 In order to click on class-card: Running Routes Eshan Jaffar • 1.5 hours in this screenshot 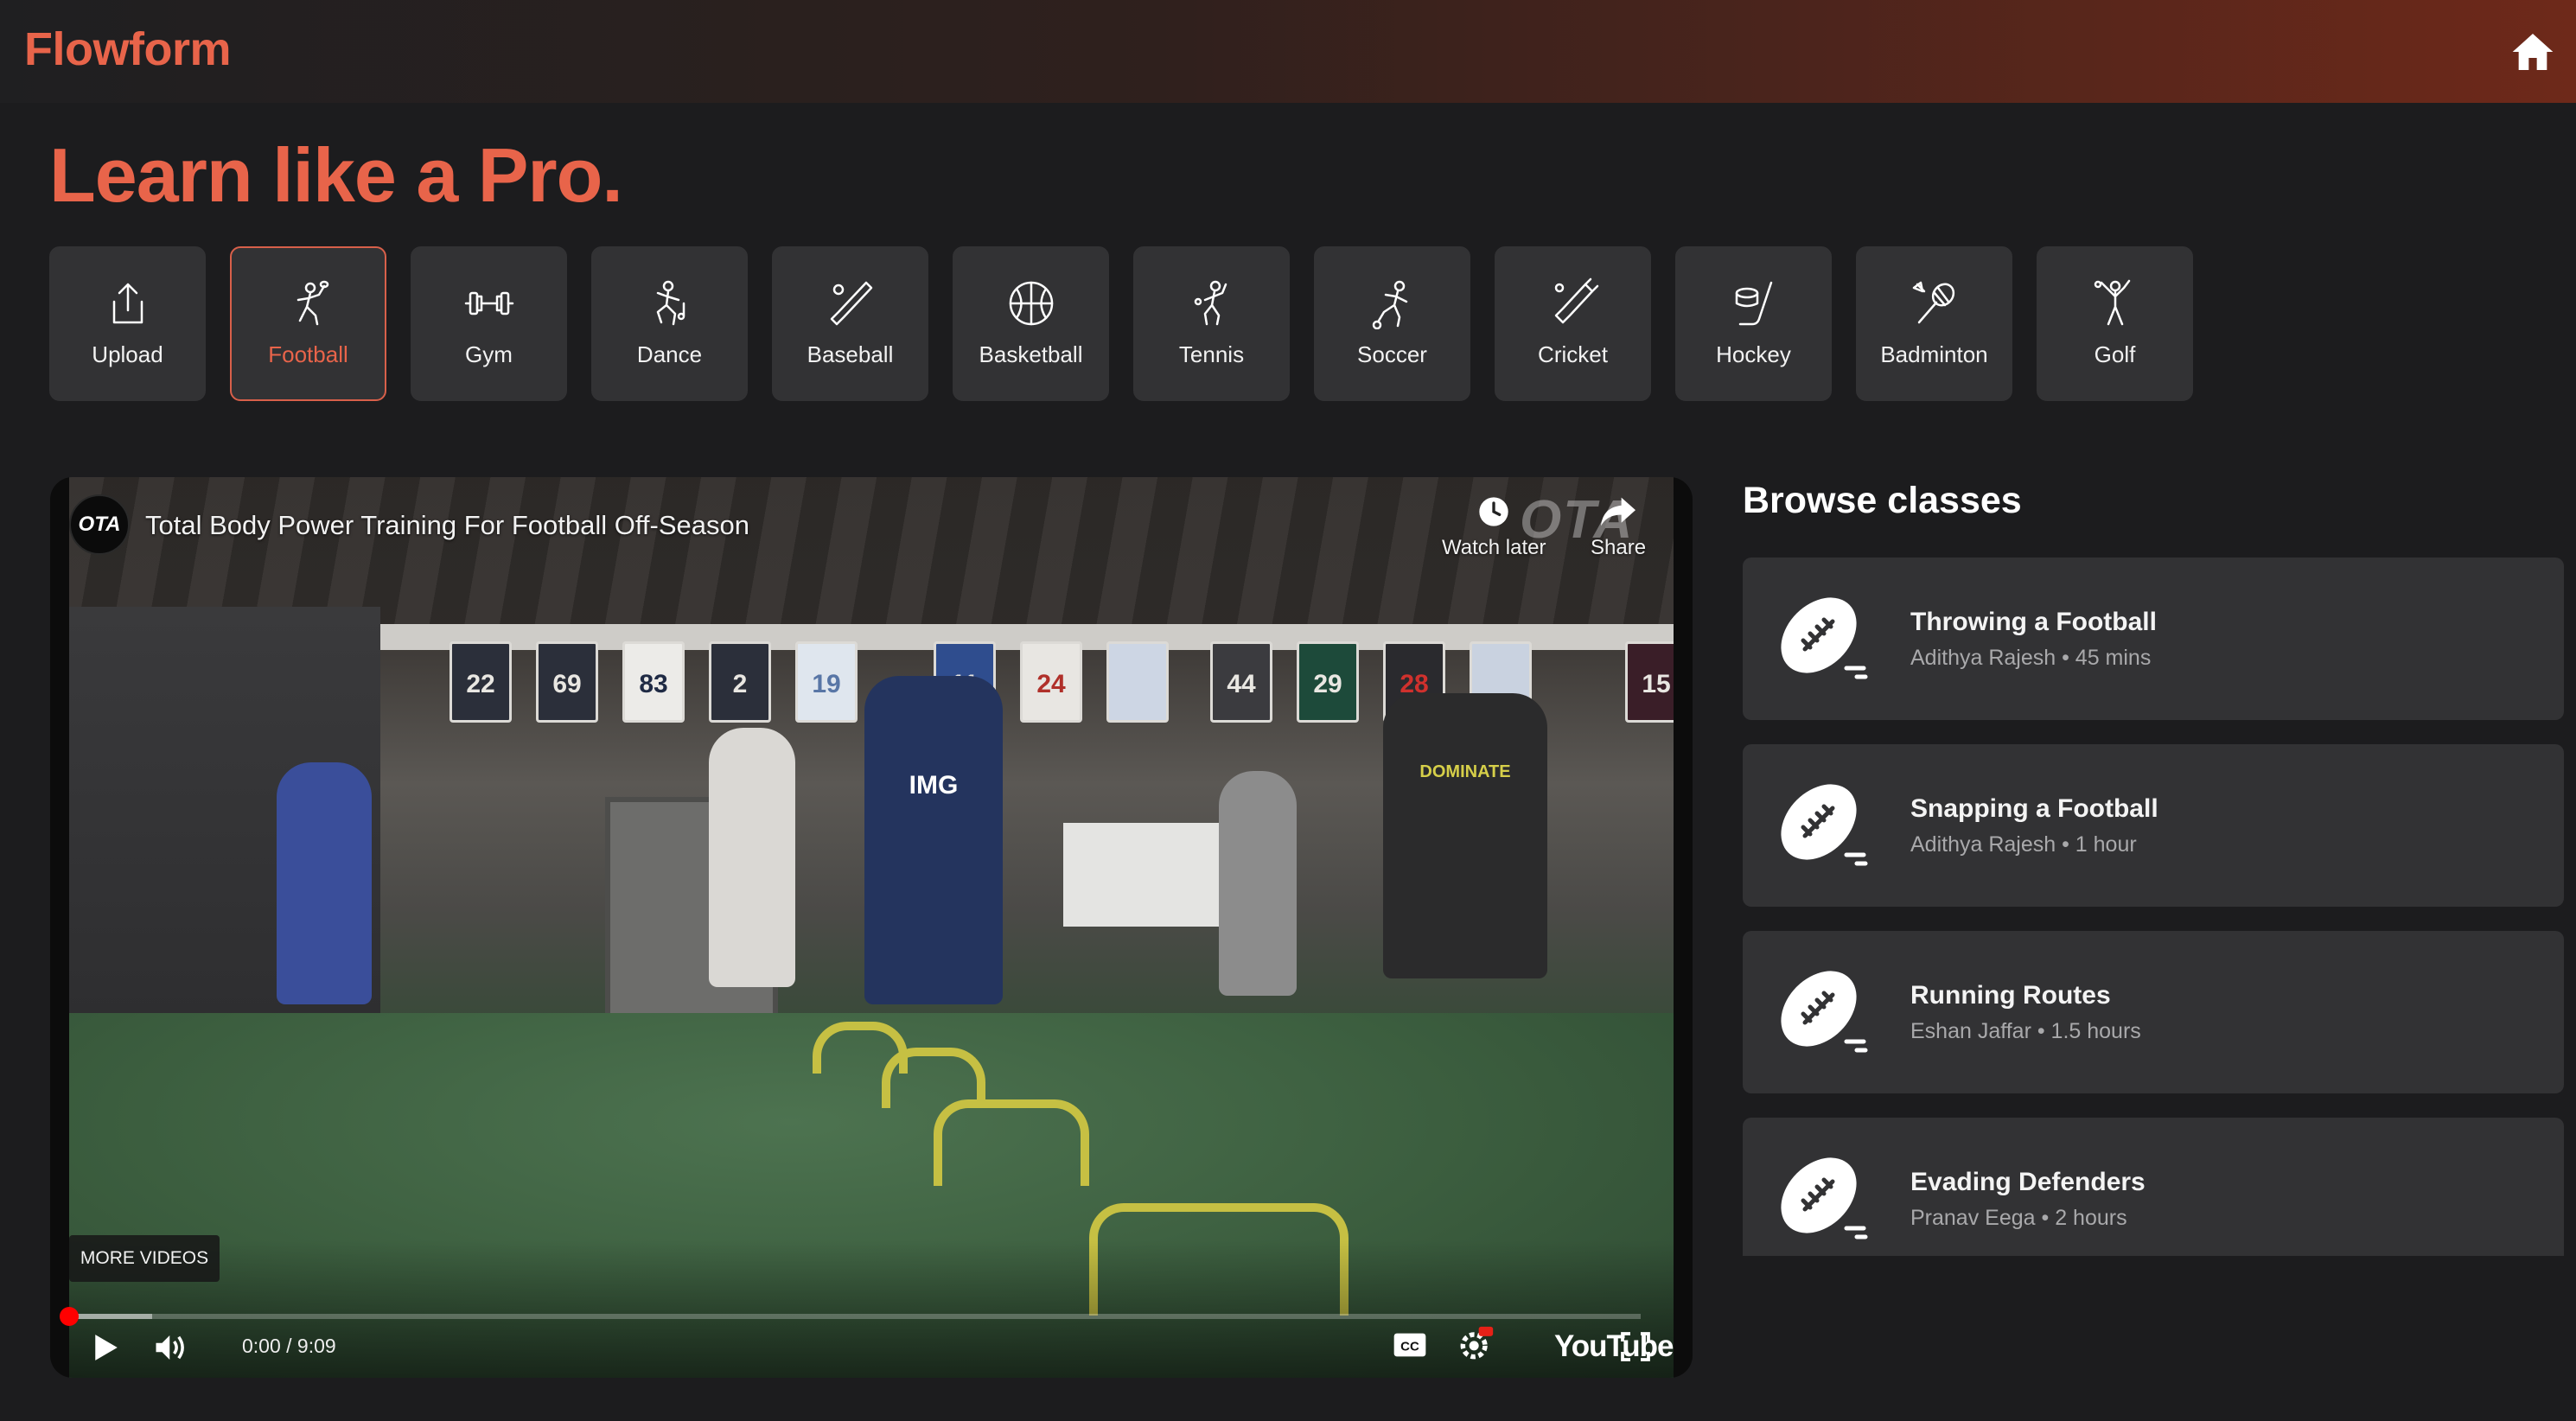, I will do `click(2153, 1012)`.